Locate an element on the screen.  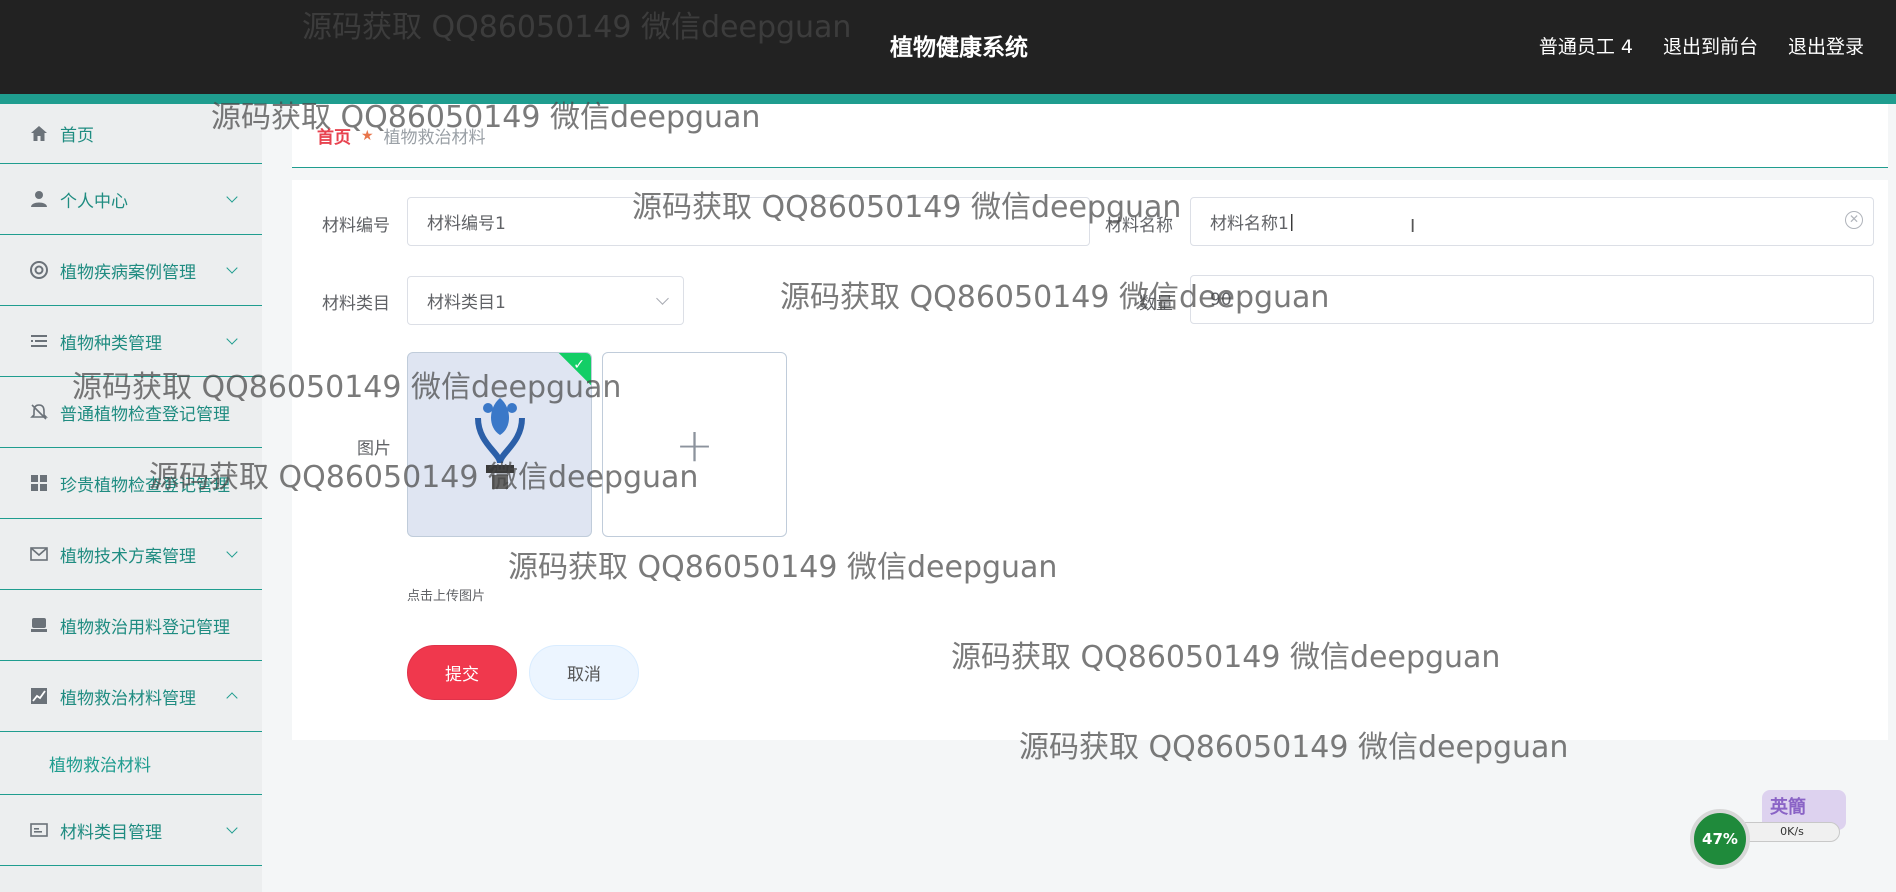
submit-button: 提交 is located at coordinates (462, 672).